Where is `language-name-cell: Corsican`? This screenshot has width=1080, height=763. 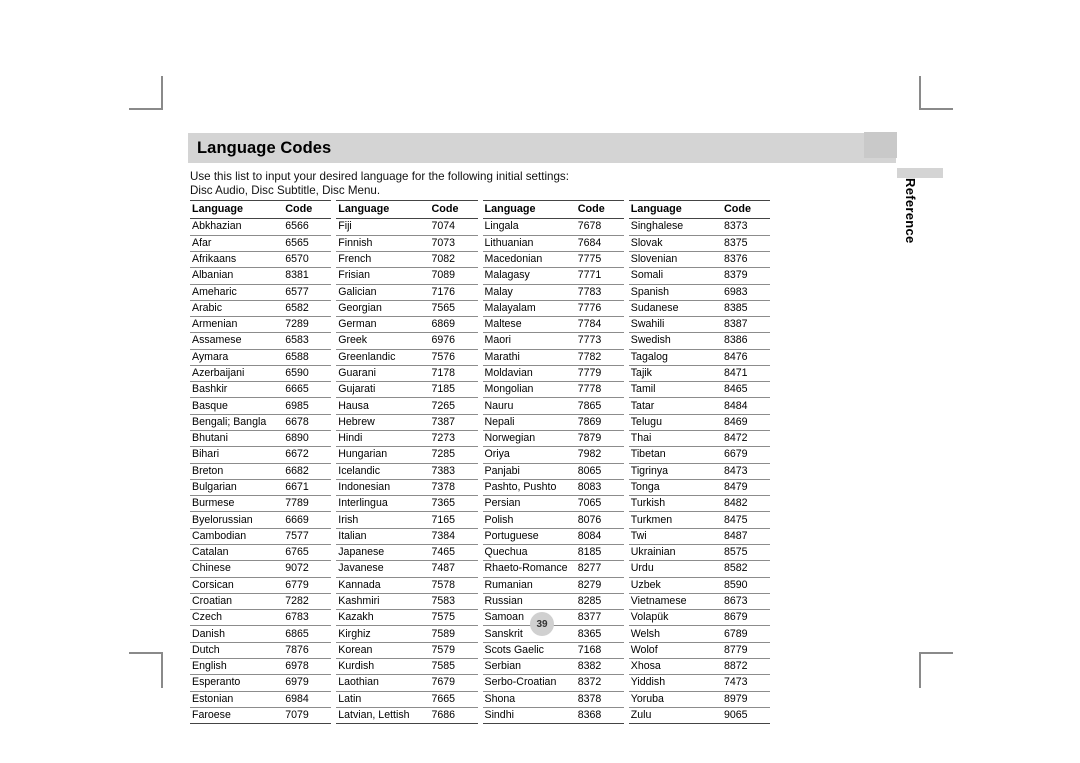 language-name-cell: Corsican is located at coordinates (213, 584).